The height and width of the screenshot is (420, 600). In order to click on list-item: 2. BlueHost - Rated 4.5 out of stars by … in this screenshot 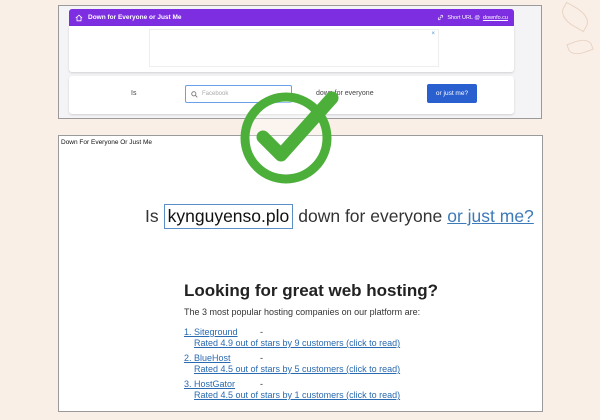, I will do `click(292, 366)`.